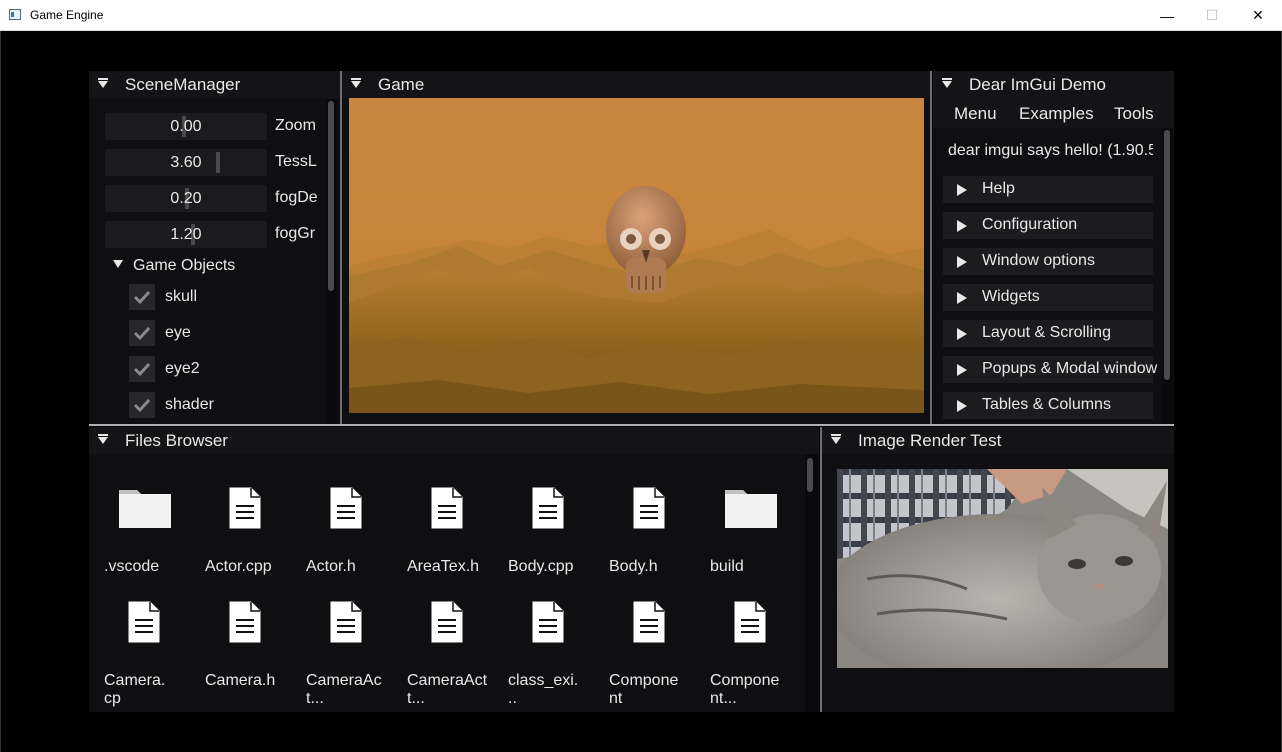  I want to click on file-name: Camera.h, so click(240, 680).